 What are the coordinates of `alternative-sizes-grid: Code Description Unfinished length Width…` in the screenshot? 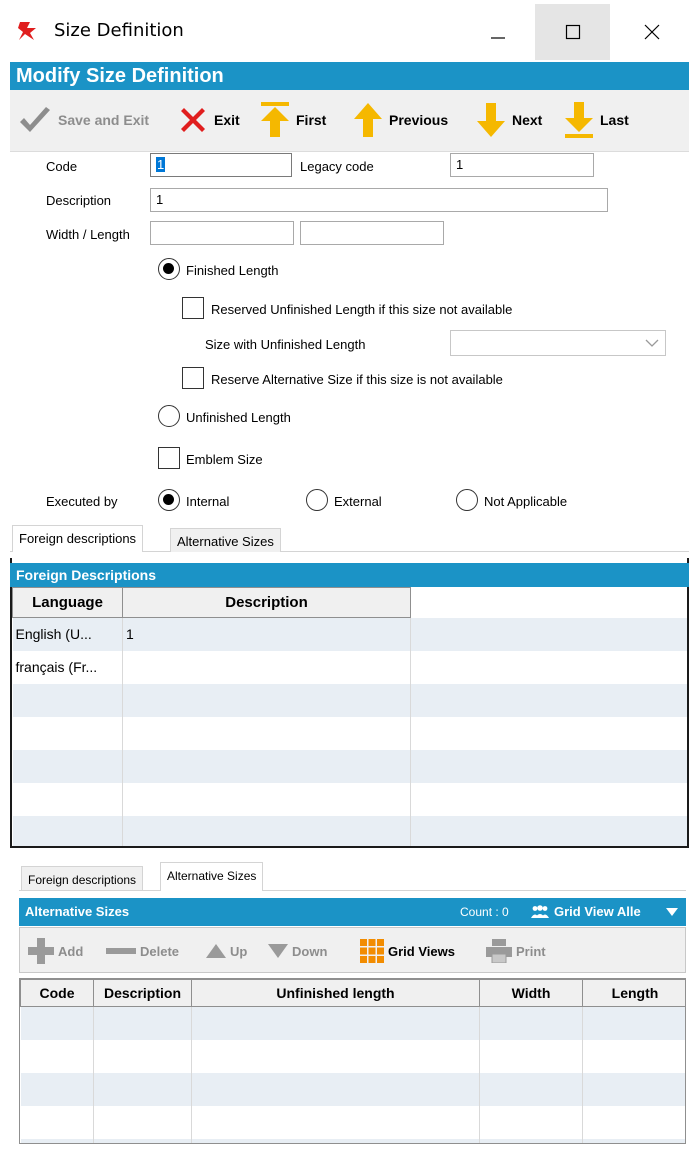 It's located at (352, 1061).